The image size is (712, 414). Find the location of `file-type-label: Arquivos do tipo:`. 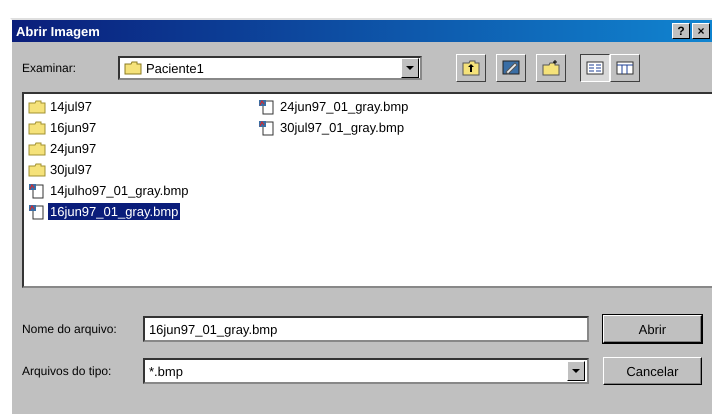

file-type-label: Arquivos do tipo: is located at coordinates (67, 371).